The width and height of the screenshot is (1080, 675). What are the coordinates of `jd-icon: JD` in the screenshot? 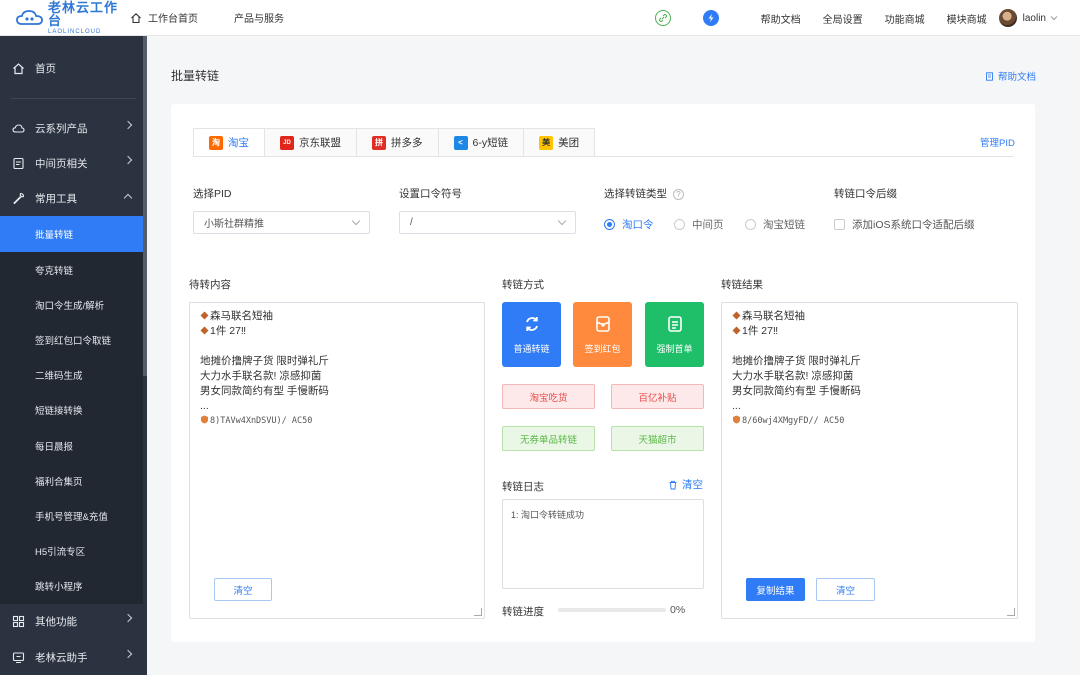 It's located at (287, 142).